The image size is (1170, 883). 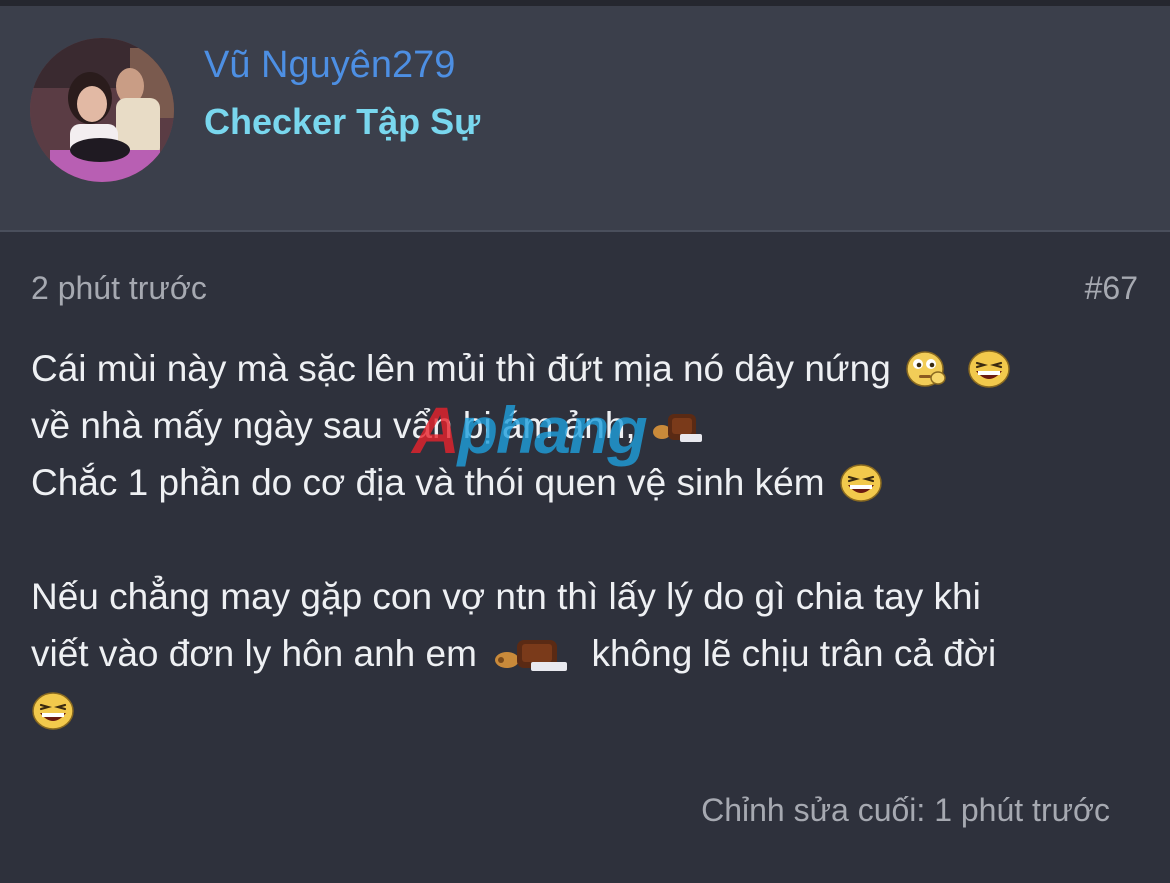 What do you see at coordinates (586, 710) in the screenshot?
I see `message-line` at bounding box center [586, 710].